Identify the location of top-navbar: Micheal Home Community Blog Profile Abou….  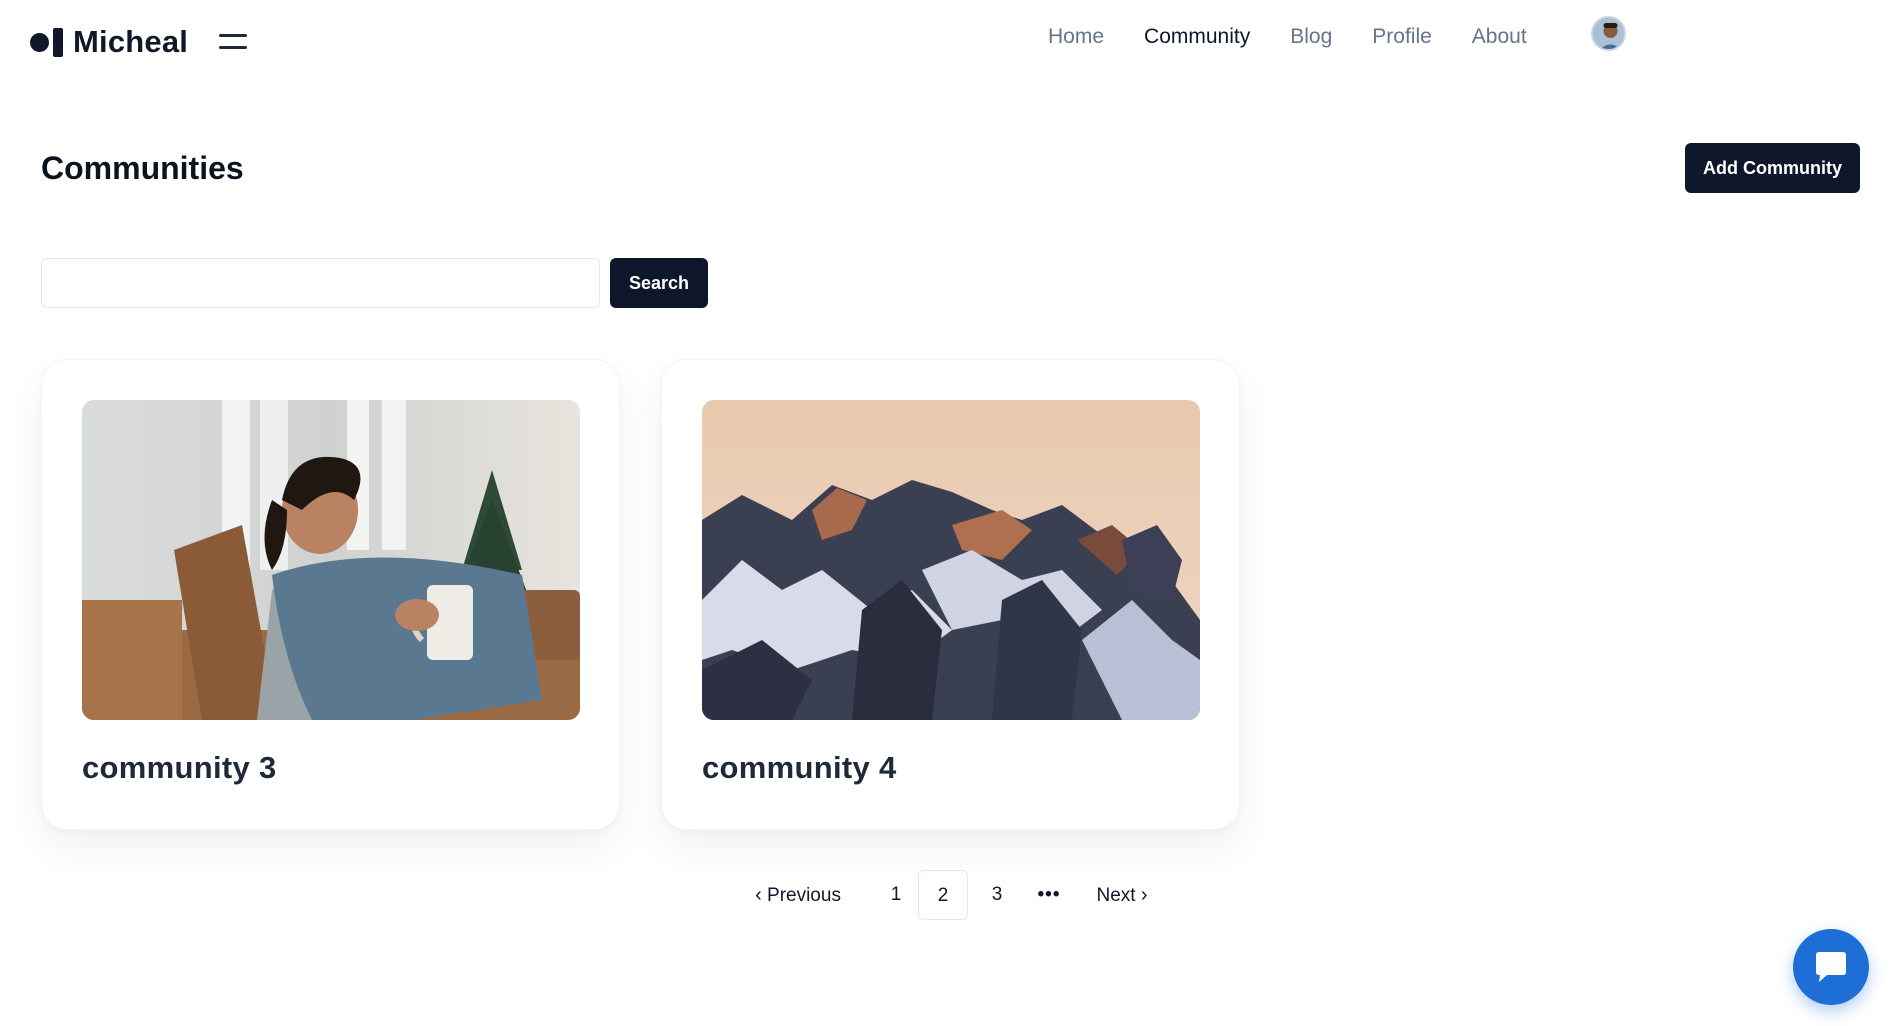
(948, 42).